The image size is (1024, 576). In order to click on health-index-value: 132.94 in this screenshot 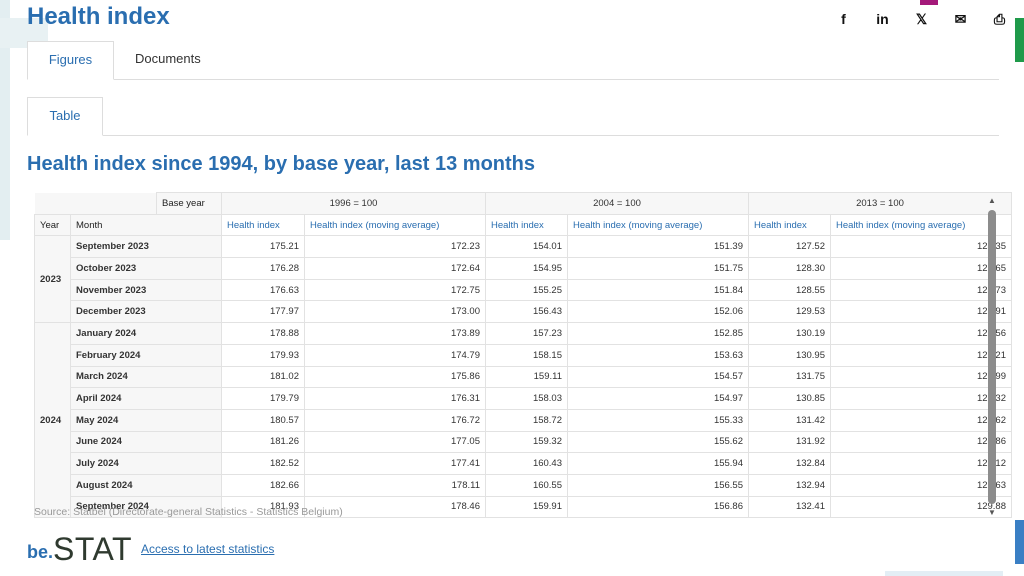, I will do `click(789, 485)`.